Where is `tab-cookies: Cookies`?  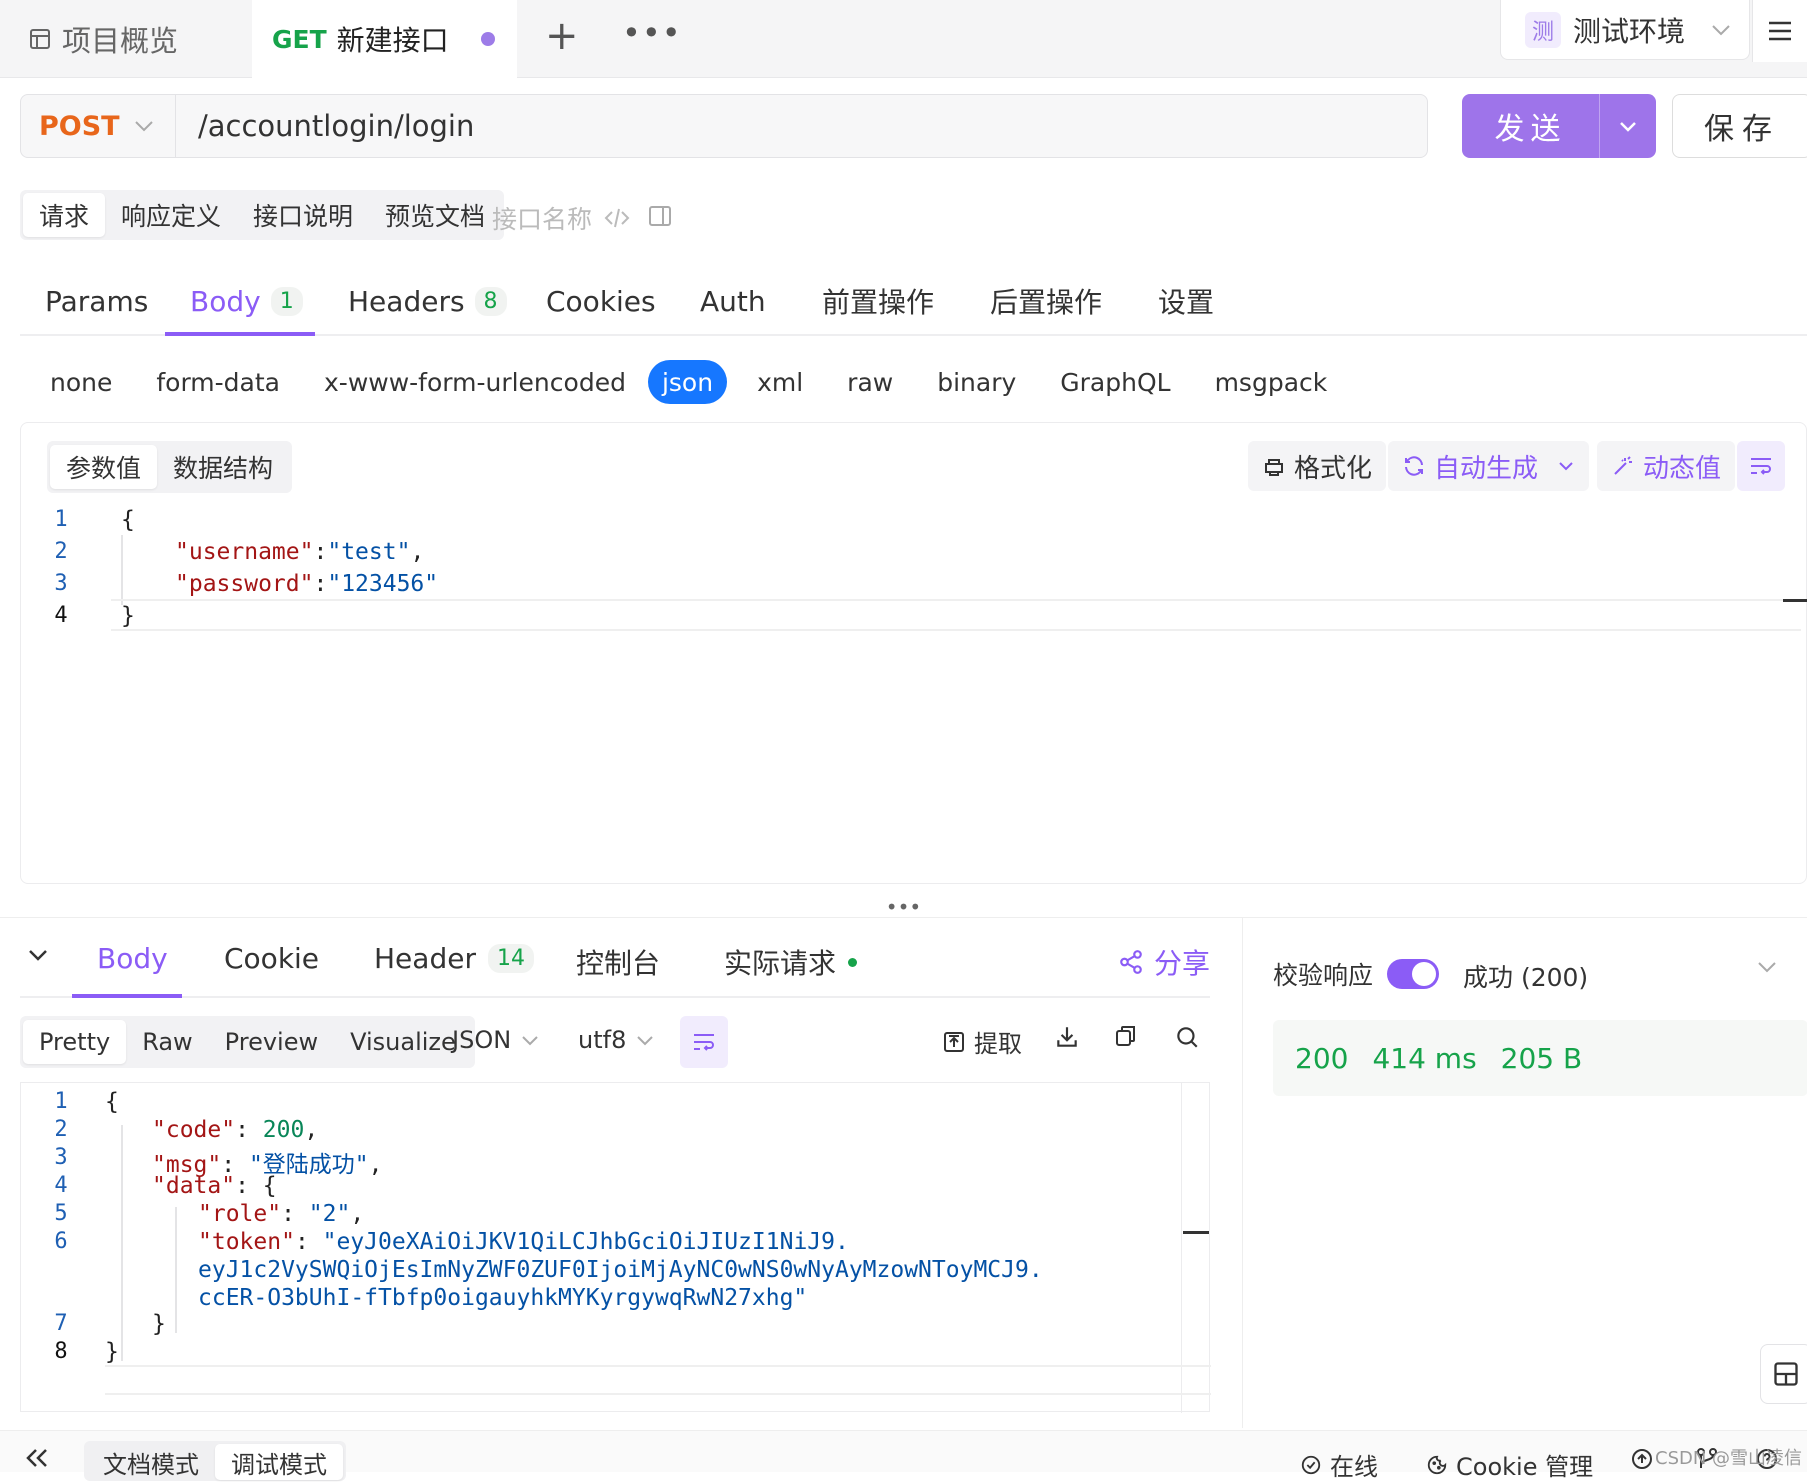
tab-cookies: Cookies is located at coordinates (601, 301).